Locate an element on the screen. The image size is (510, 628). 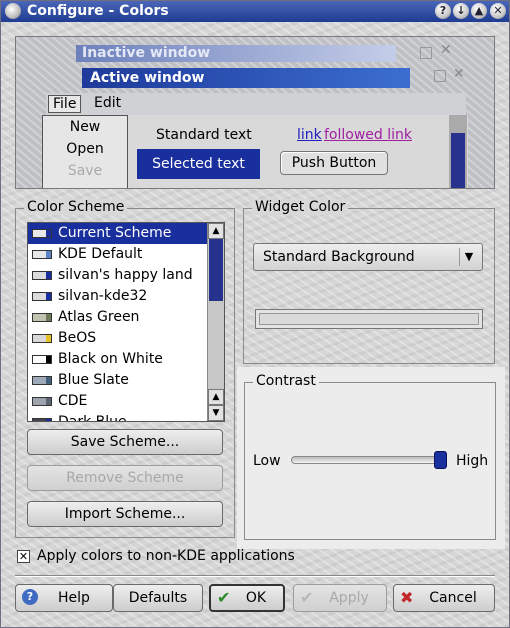
preview-selected-text: Selected text is located at coordinates (198, 164).